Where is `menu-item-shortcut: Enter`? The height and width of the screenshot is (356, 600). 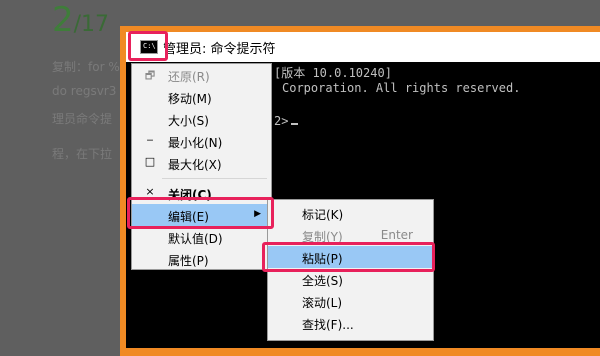 menu-item-shortcut: Enter is located at coordinates (396, 235).